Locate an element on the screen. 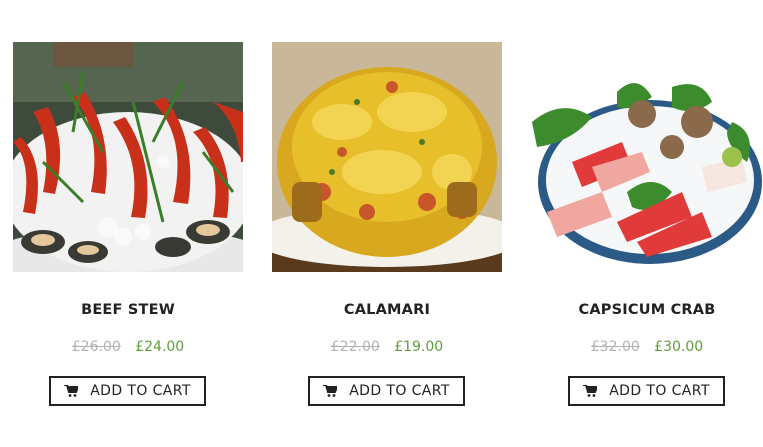 Image resolution: width=763 pixels, height=447 pixels. sale-price: £30.00 is located at coordinates (679, 347).